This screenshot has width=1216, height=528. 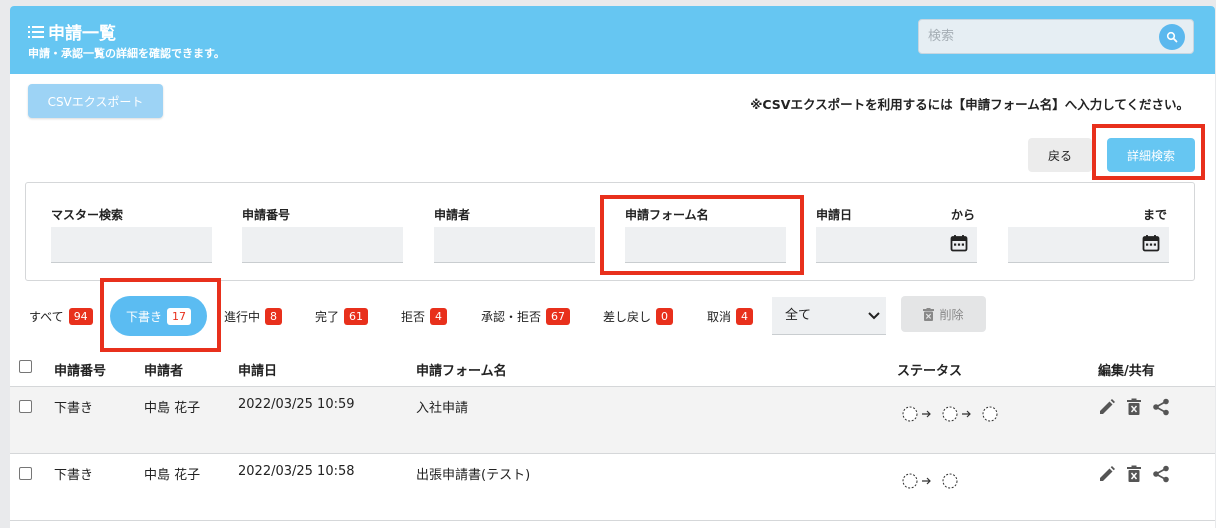 What do you see at coordinates (558, 316) in the screenshot?
I see `count-badge: 67` at bounding box center [558, 316].